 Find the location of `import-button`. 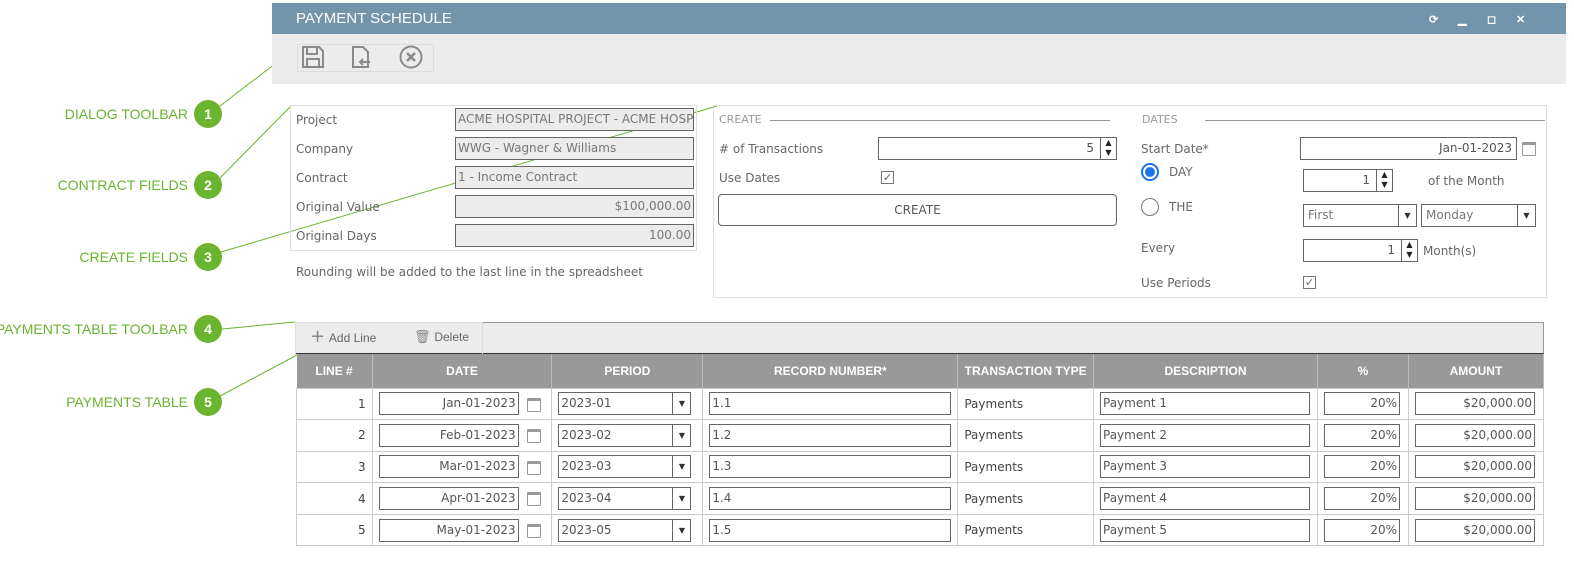

import-button is located at coordinates (363, 59).